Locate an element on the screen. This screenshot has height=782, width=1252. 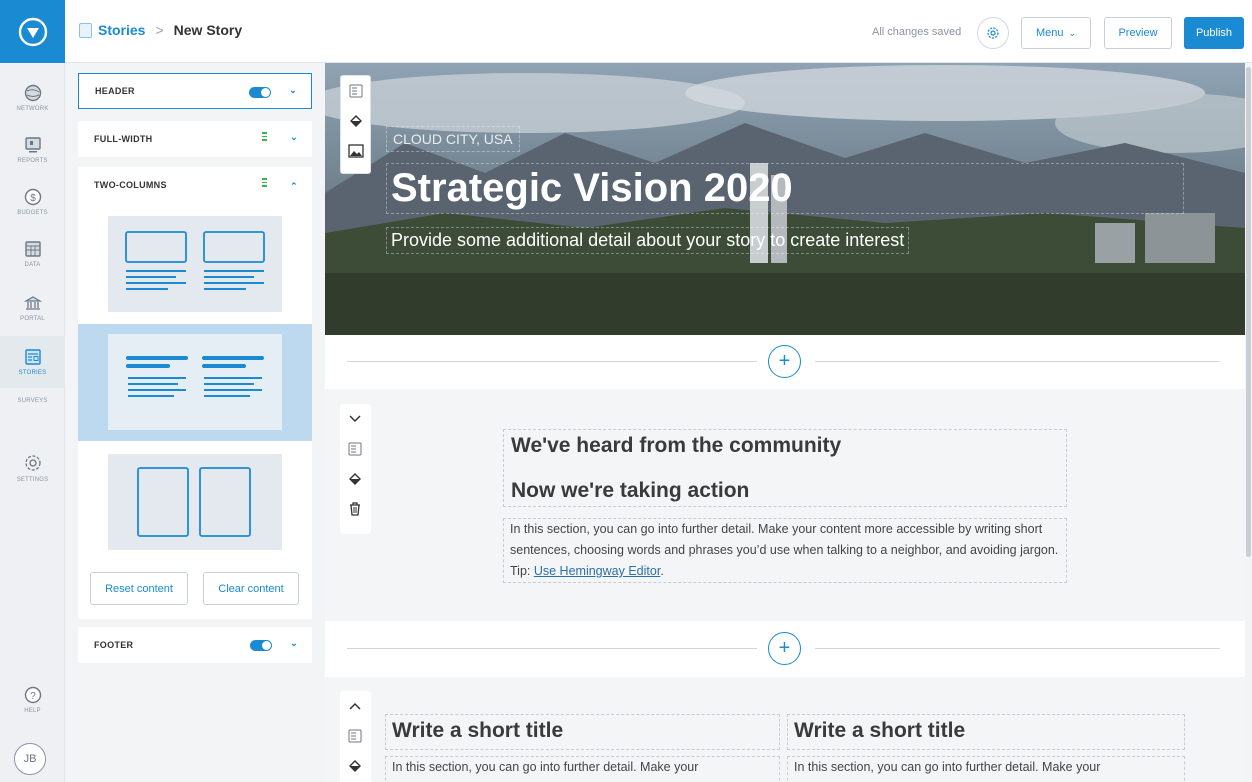
column-1-title: Write a short title is located at coordinates (477, 731).